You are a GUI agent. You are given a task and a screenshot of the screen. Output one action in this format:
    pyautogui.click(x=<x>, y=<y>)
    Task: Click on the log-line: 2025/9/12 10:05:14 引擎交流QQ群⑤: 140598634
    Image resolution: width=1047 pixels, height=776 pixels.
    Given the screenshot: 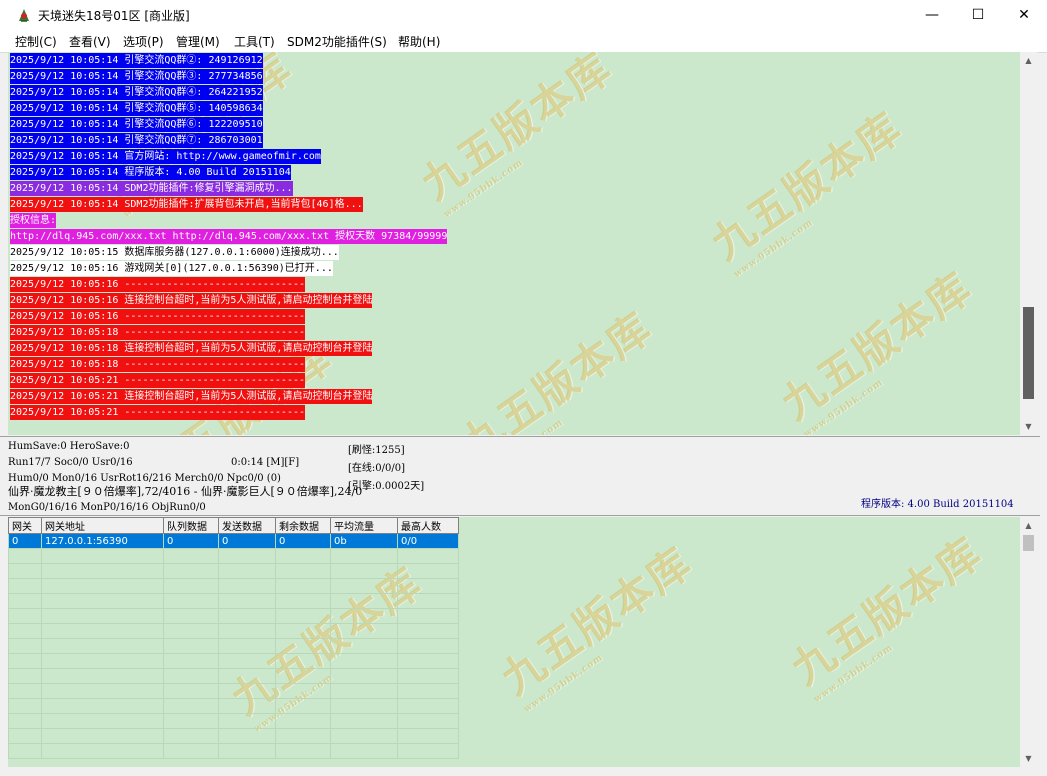 What is the action you would take?
    pyautogui.click(x=136, y=108)
    